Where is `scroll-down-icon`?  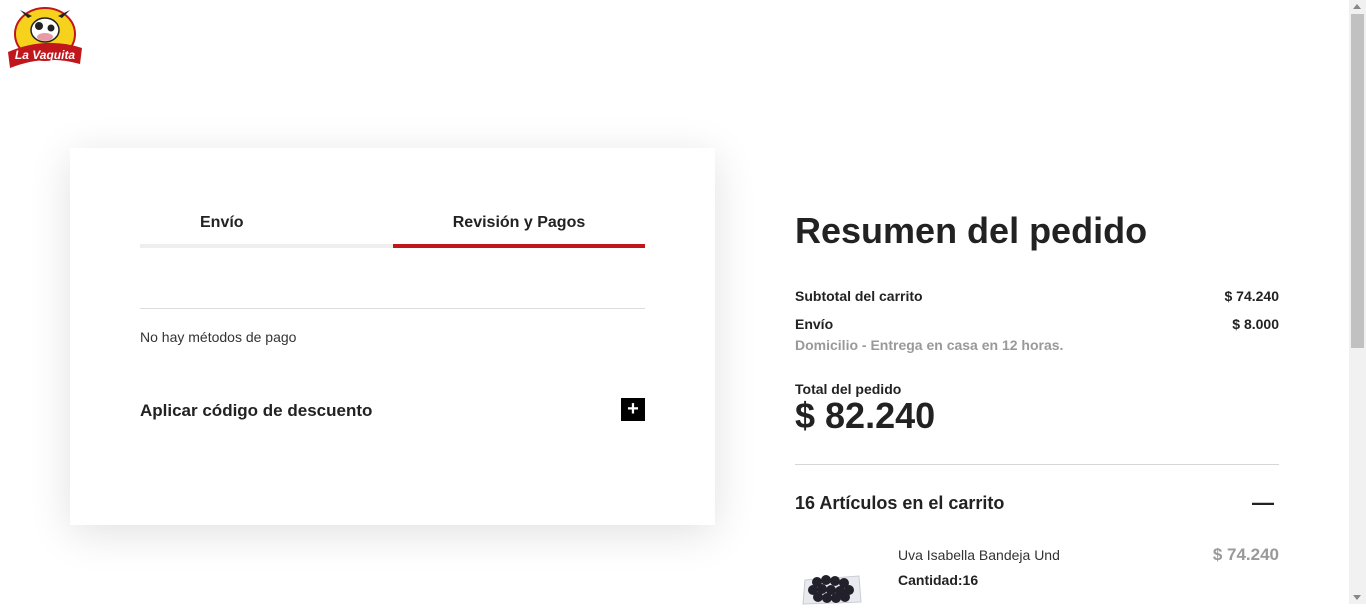 scroll-down-icon is located at coordinates (1357, 597).